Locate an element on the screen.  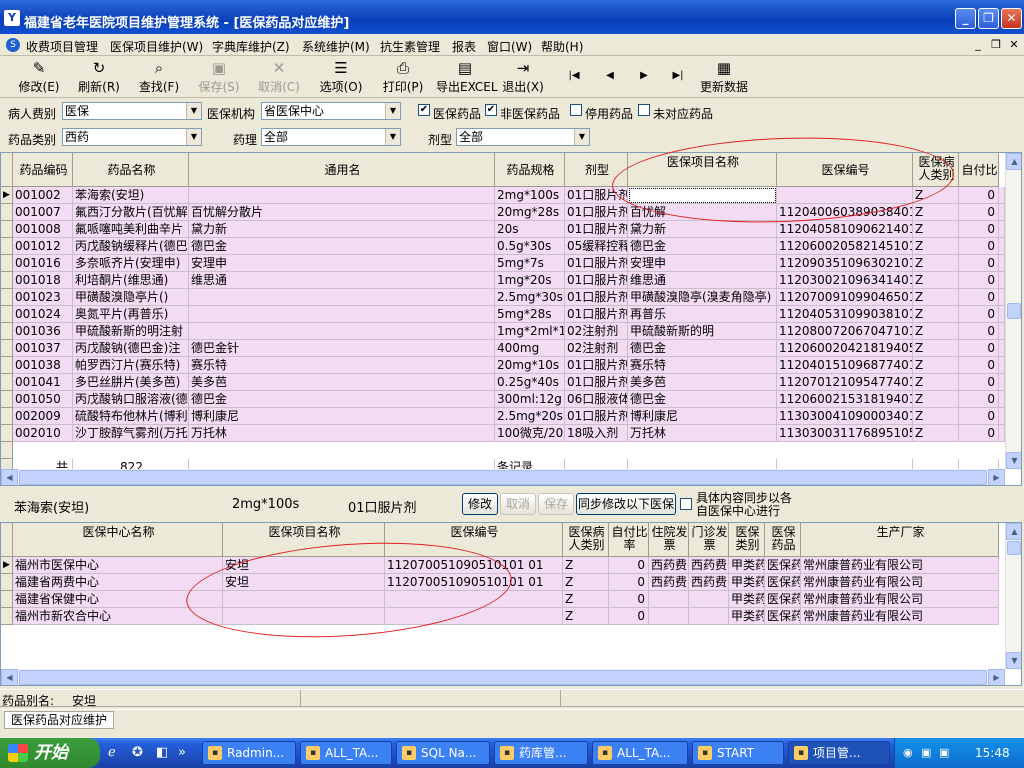
scroll-down-icon: ▼ is located at coordinates (1013, 660).